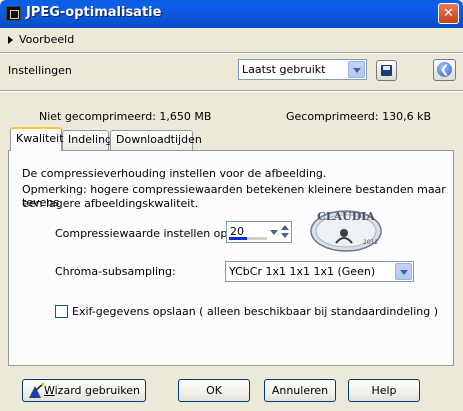 This screenshot has height=411, width=463. Describe the element at coordinates (115, 271) in the screenshot. I see `chroma-label: Chroma-subsampling:` at that location.